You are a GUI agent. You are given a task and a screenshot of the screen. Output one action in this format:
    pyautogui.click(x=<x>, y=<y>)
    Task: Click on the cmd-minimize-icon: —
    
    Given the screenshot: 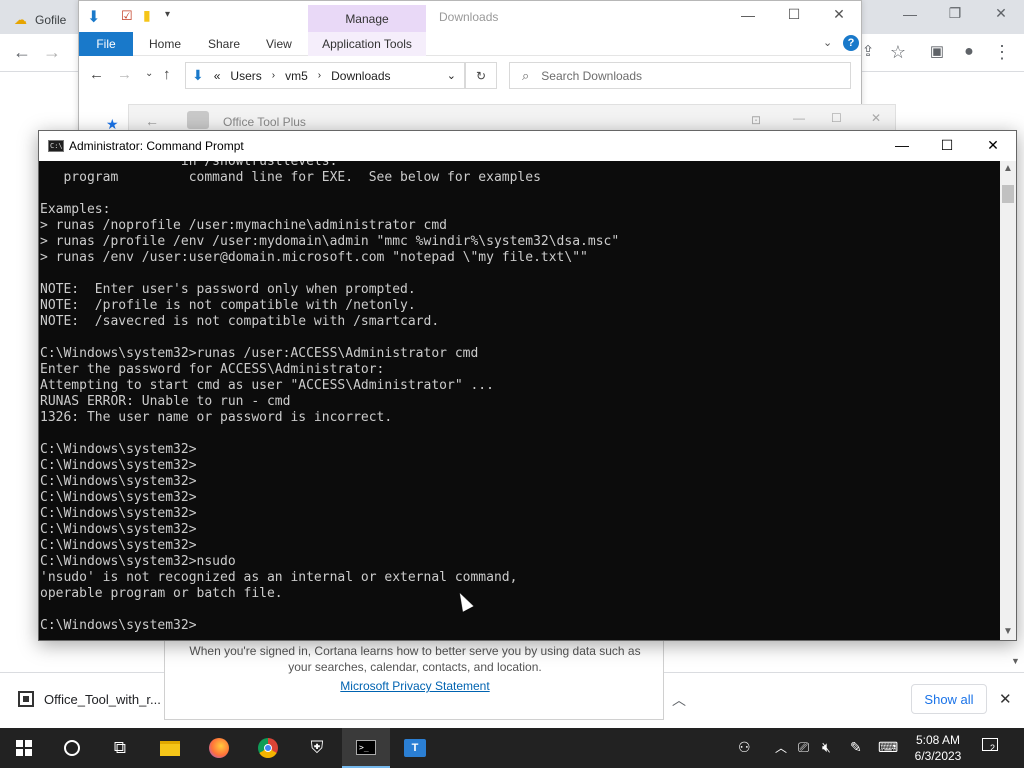 What is the action you would take?
    pyautogui.click(x=902, y=145)
    